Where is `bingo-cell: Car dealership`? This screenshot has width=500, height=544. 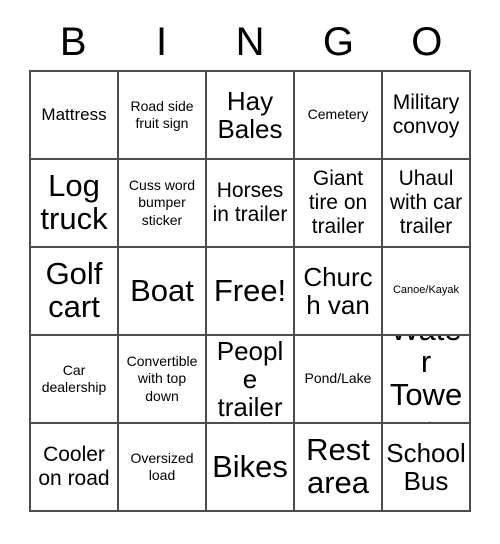 bingo-cell: Car dealership is located at coordinates (75, 380).